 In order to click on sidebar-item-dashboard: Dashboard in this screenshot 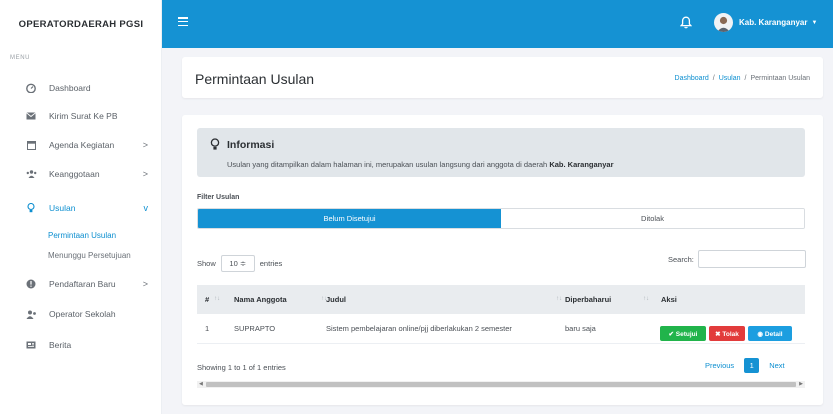, I will do `click(81, 88)`.